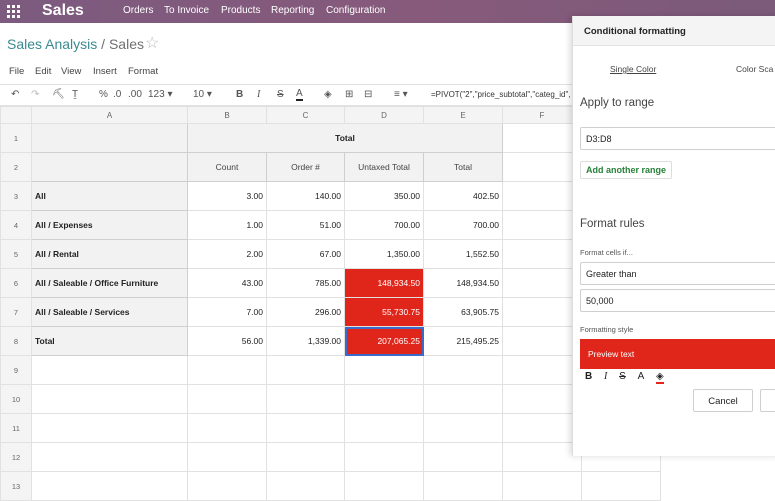 Image resolution: width=775 pixels, height=501 pixels. I want to click on pivot-total-header: Total, so click(345, 138).